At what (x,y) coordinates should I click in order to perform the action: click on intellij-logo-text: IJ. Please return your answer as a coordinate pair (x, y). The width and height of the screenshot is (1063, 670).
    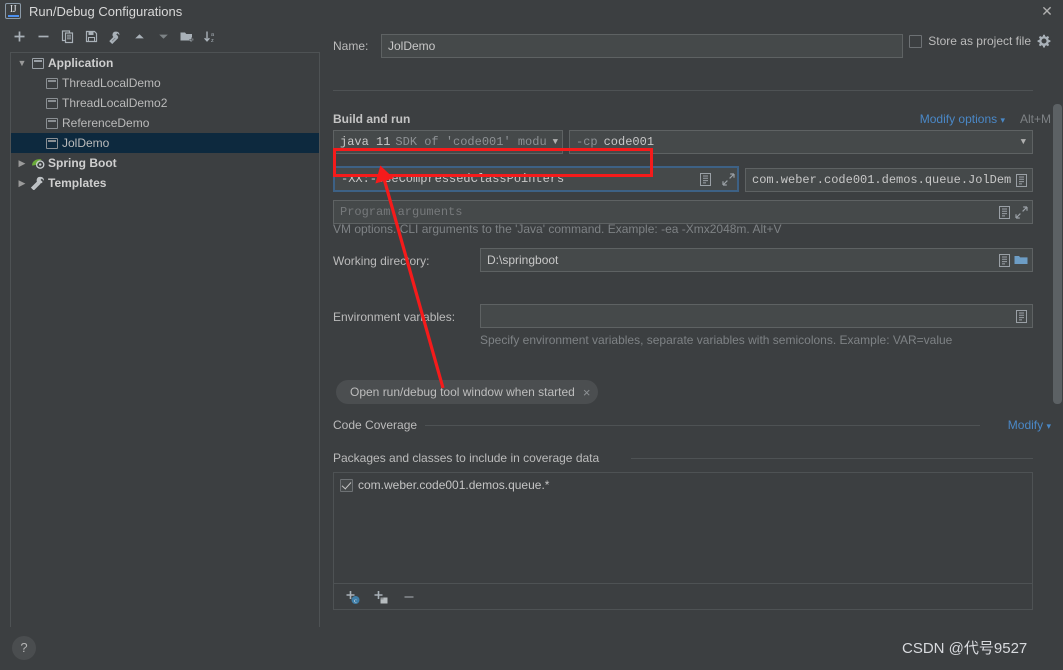
    Looking at the image, I should click on (13, 9).